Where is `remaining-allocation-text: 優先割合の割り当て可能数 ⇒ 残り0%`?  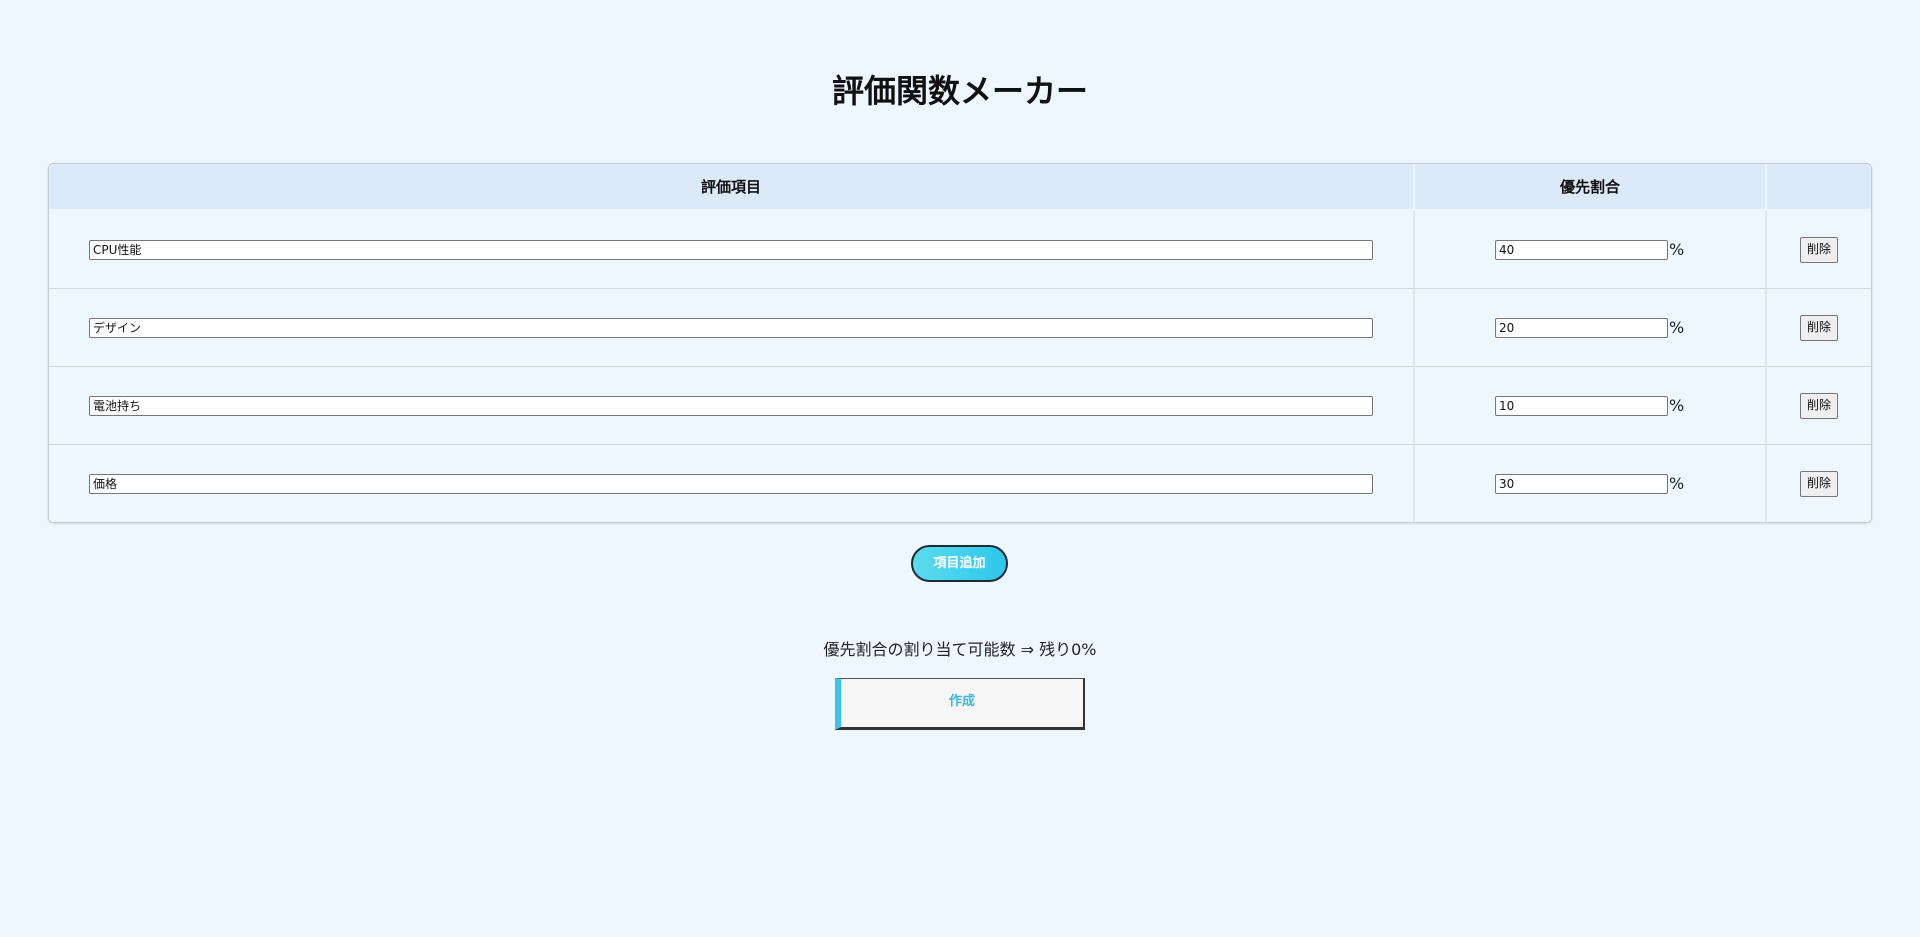
remaining-allocation-text: 優先割合の割り当て可能数 ⇒ 残り0% is located at coordinates (960, 649).